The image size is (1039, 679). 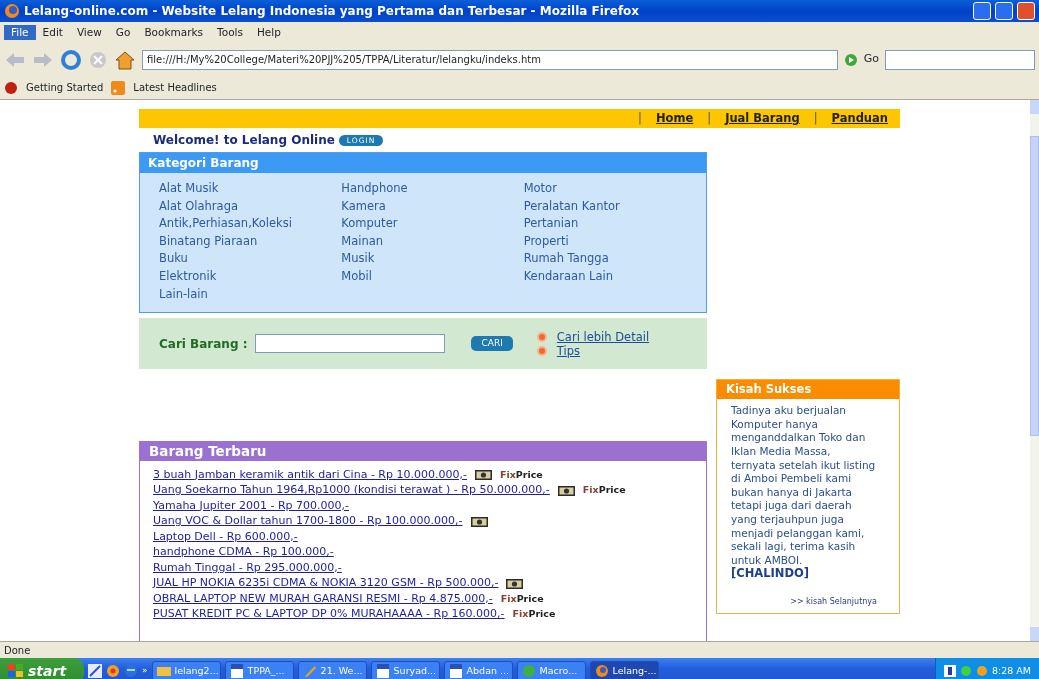 I want to click on menu-item: Tools, so click(x=230, y=32).